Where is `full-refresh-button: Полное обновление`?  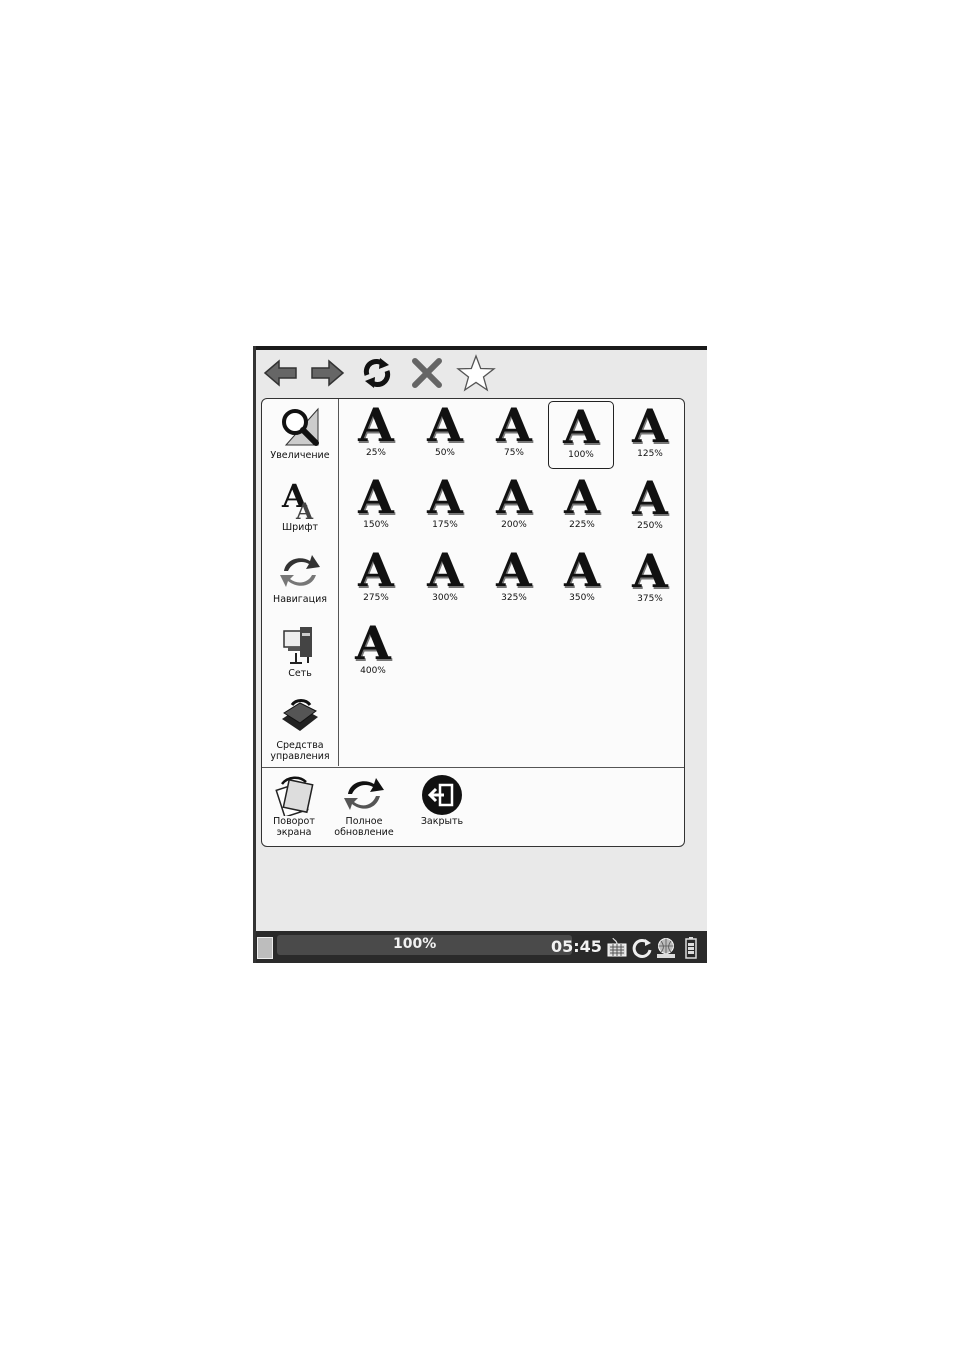 full-refresh-button: Полное обновление is located at coordinates (364, 806).